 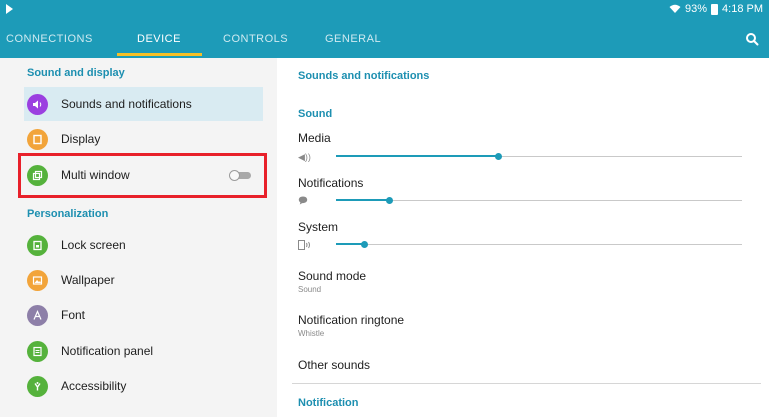 What do you see at coordinates (332, 276) in the screenshot?
I see `sound-mode-label: Sound mode` at bounding box center [332, 276].